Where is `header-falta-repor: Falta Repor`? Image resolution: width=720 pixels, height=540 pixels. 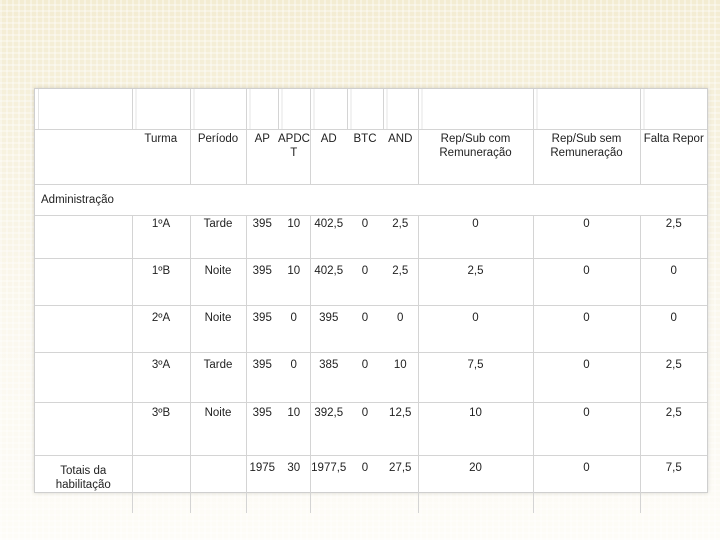
header-falta-repor: Falta Repor is located at coordinates (673, 157).